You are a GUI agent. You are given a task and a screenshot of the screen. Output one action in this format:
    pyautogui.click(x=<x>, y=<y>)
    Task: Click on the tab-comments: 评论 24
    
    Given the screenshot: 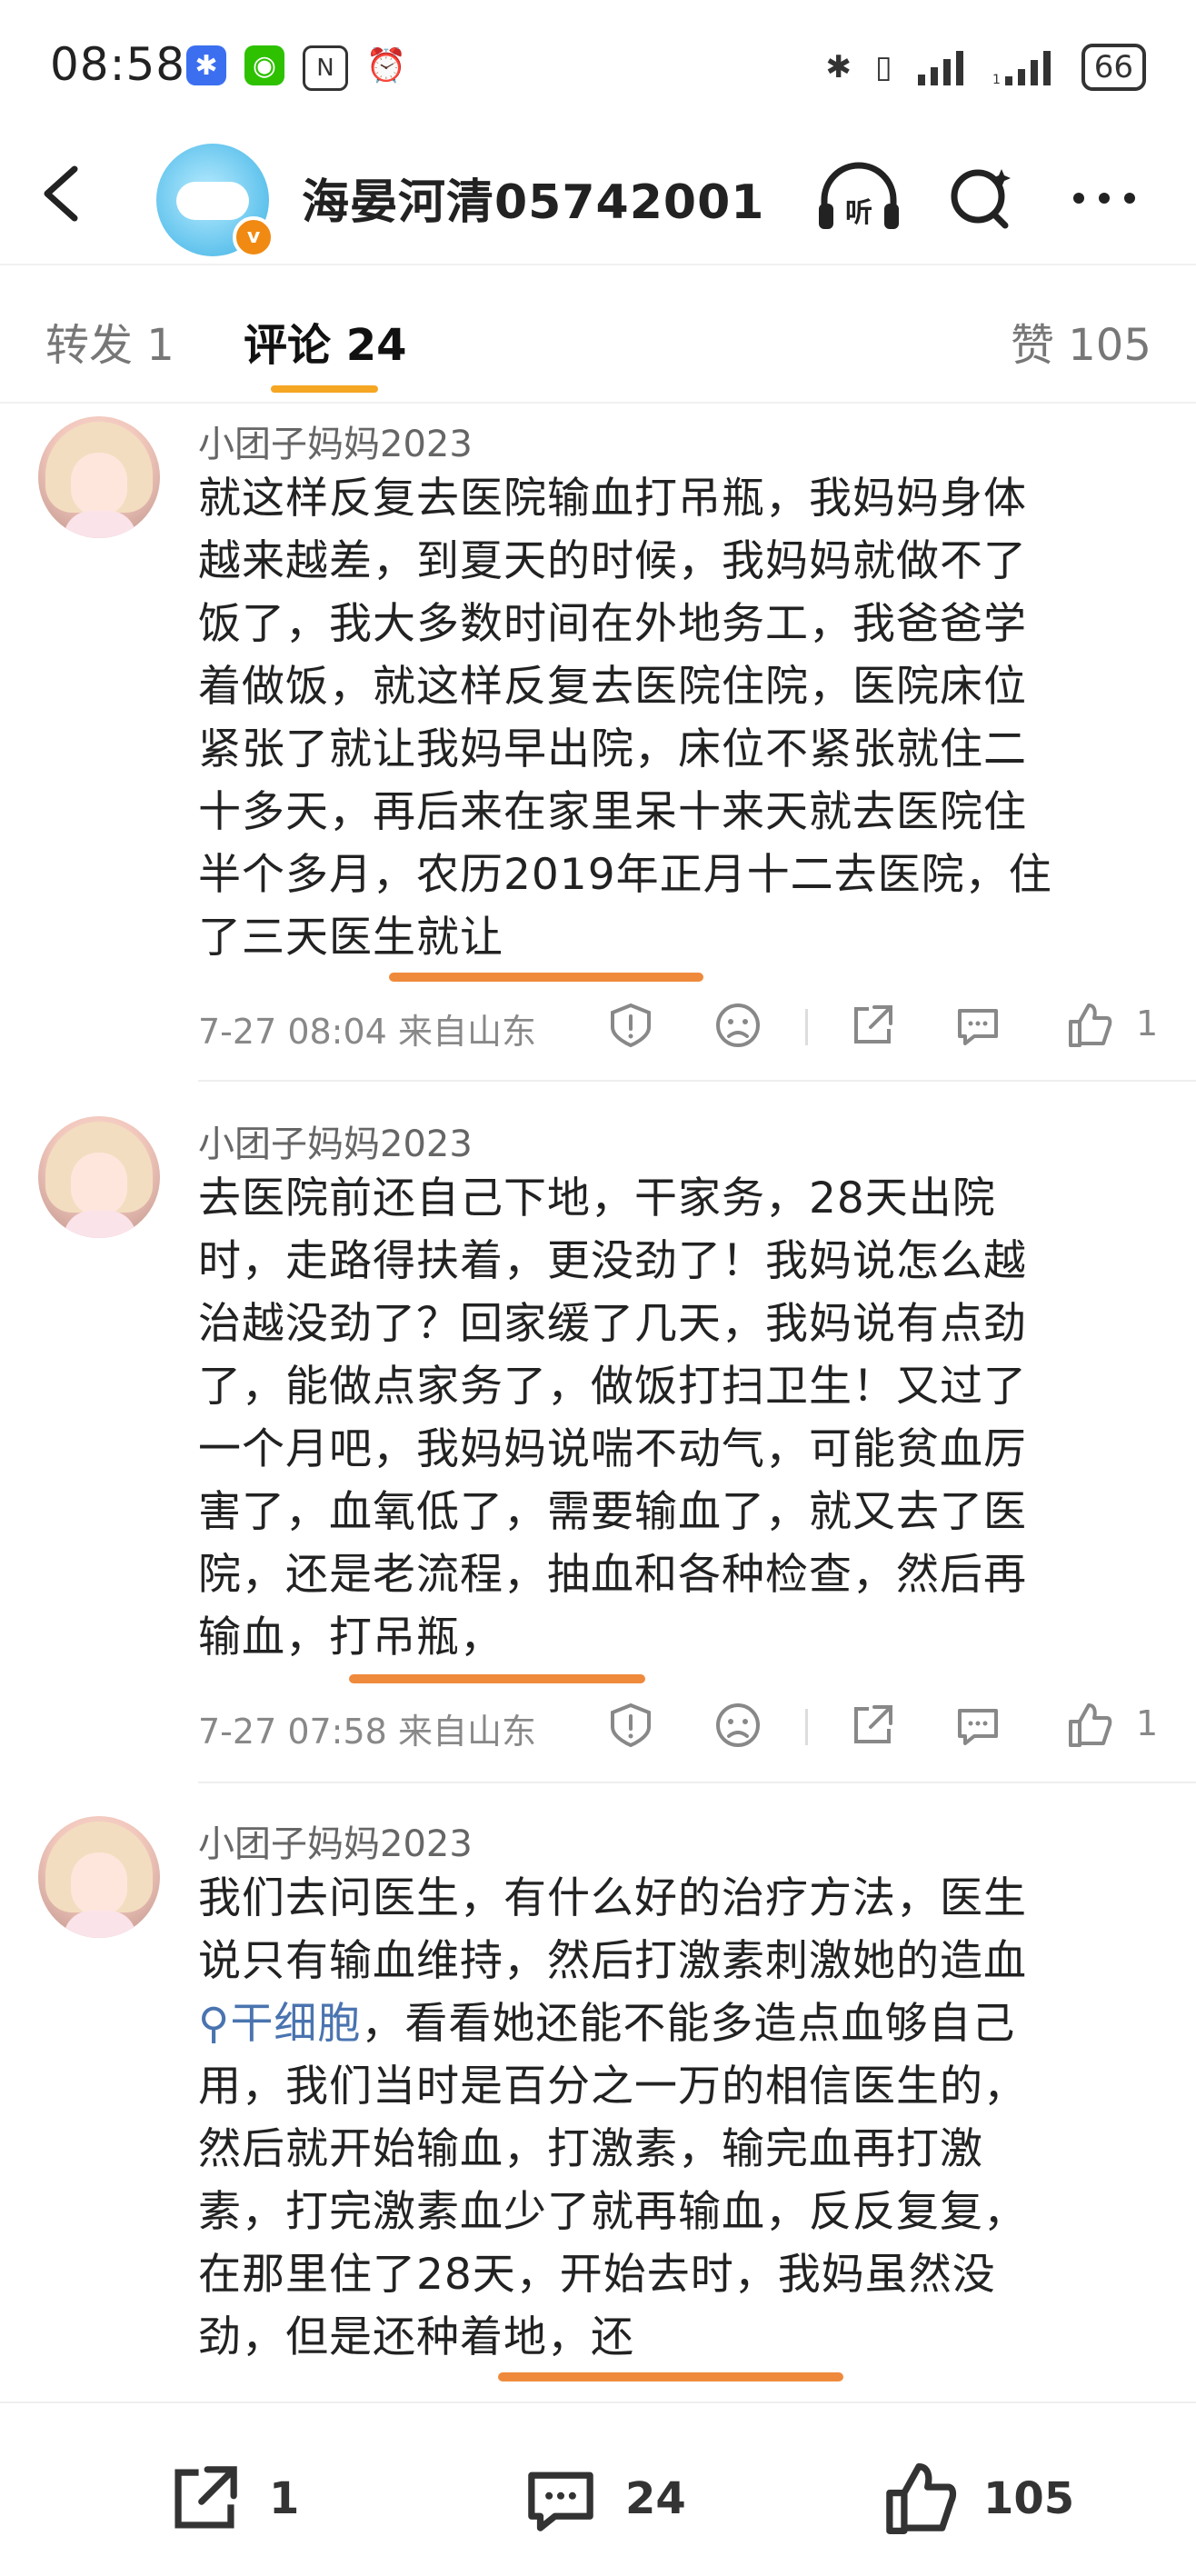 What is the action you would take?
    pyautogui.click(x=325, y=341)
    